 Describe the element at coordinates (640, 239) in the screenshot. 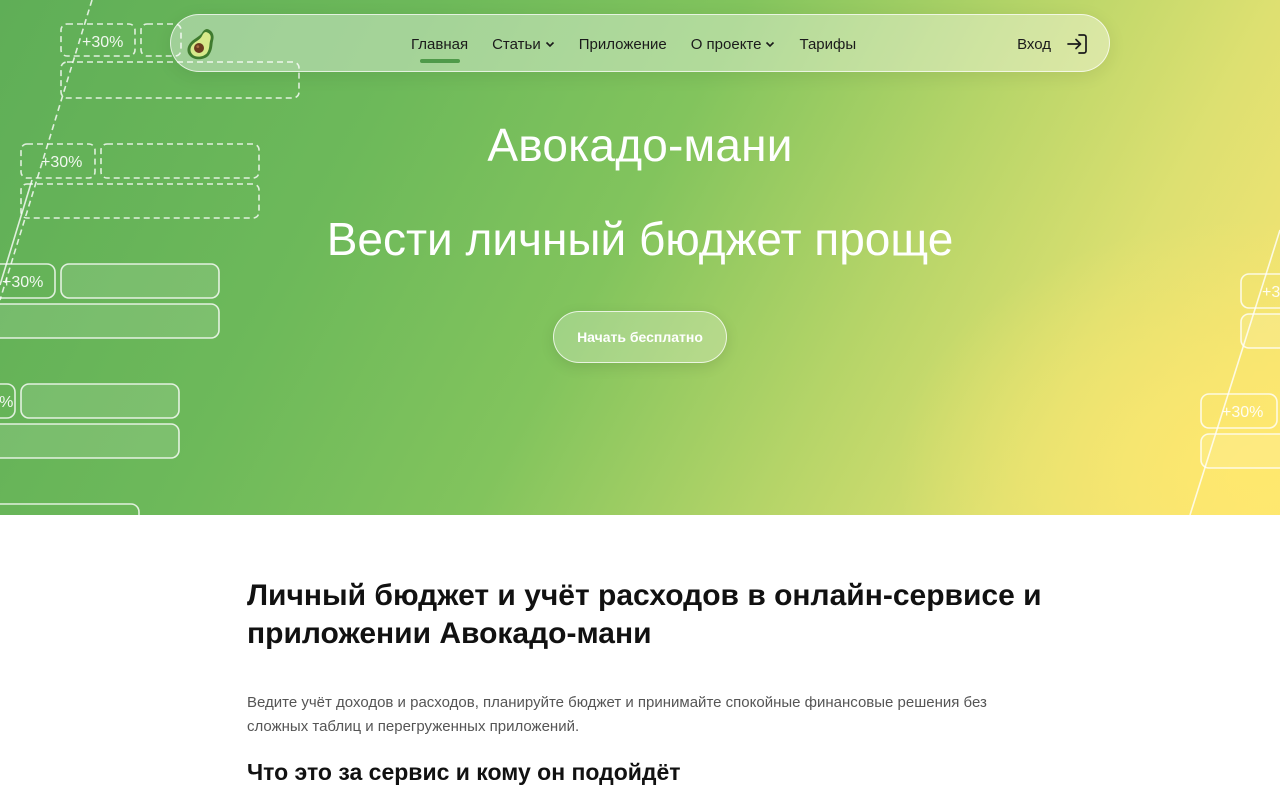

I see `hero-subtitle: Вести личный бюджет проще` at that location.